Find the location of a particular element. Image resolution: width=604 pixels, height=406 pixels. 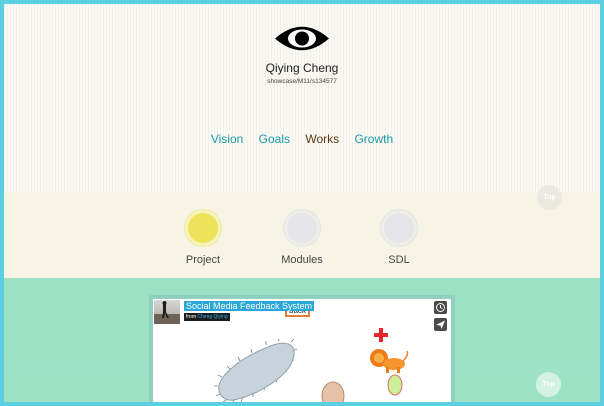

main-nav: Vision Goals Works Growth is located at coordinates (302, 139).